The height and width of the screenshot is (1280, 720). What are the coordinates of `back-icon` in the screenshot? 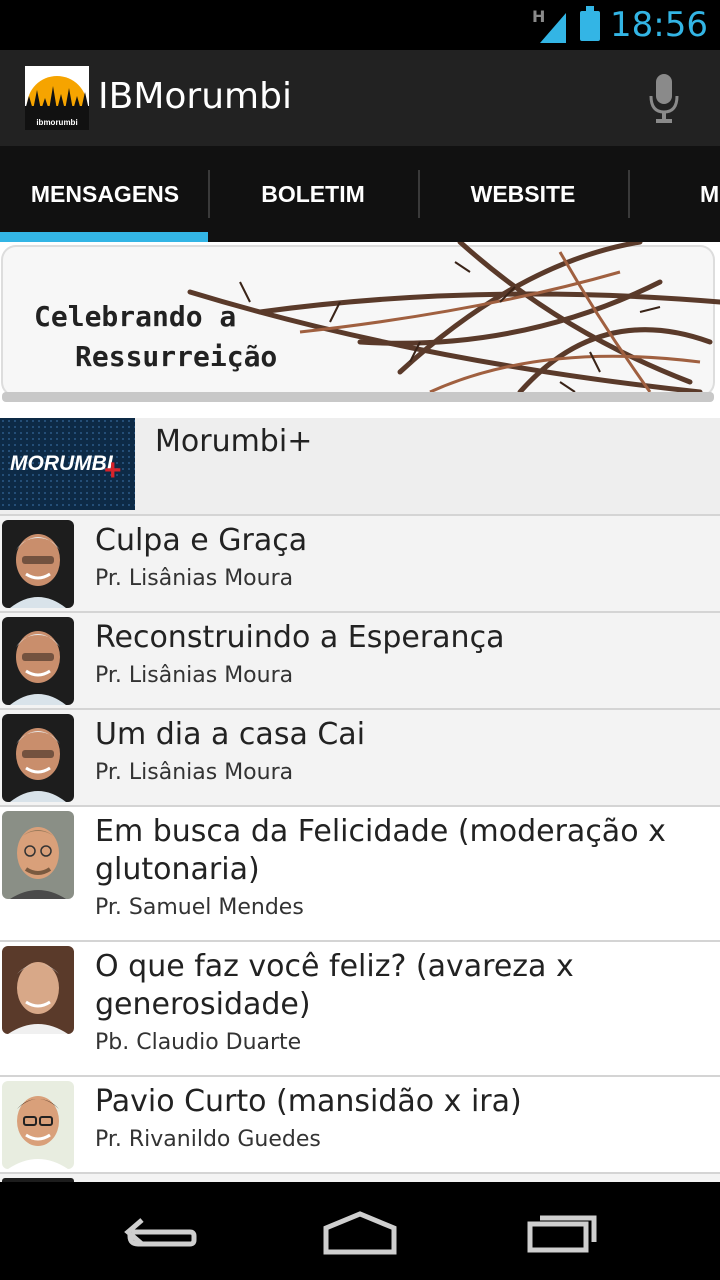 It's located at (160, 1232).